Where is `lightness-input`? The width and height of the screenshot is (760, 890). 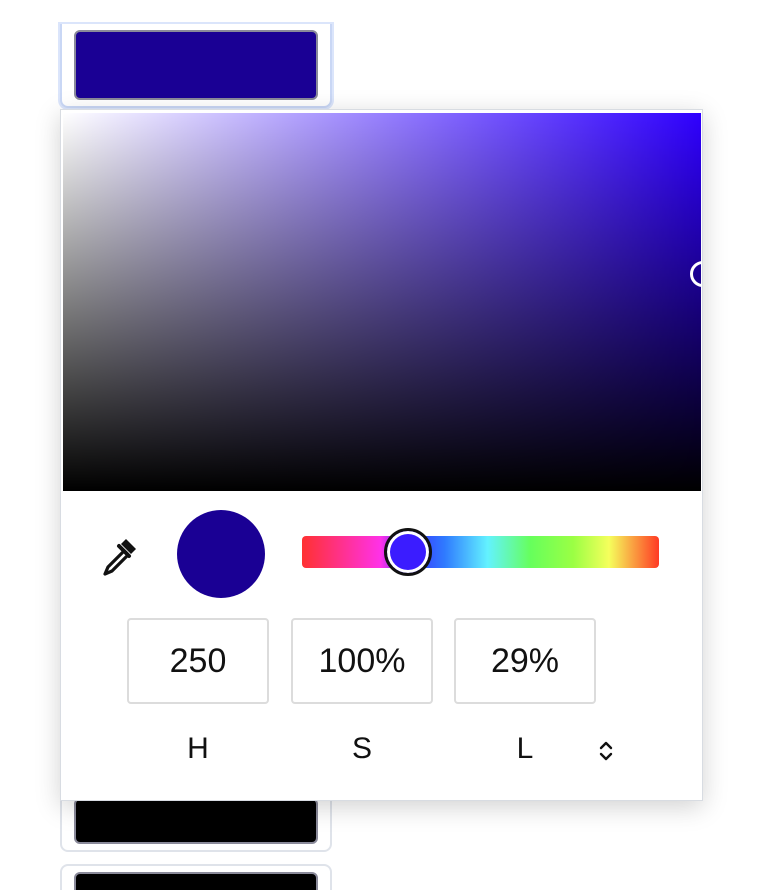 lightness-input is located at coordinates (525, 661).